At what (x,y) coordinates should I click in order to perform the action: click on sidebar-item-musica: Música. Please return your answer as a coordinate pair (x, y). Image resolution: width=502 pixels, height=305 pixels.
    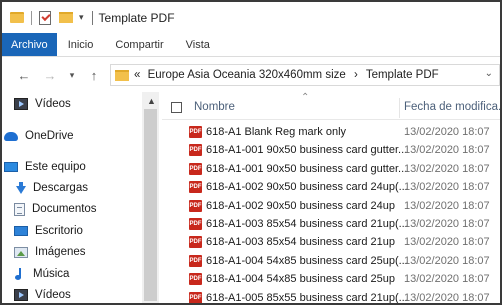
    Looking at the image, I should click on (41, 274).